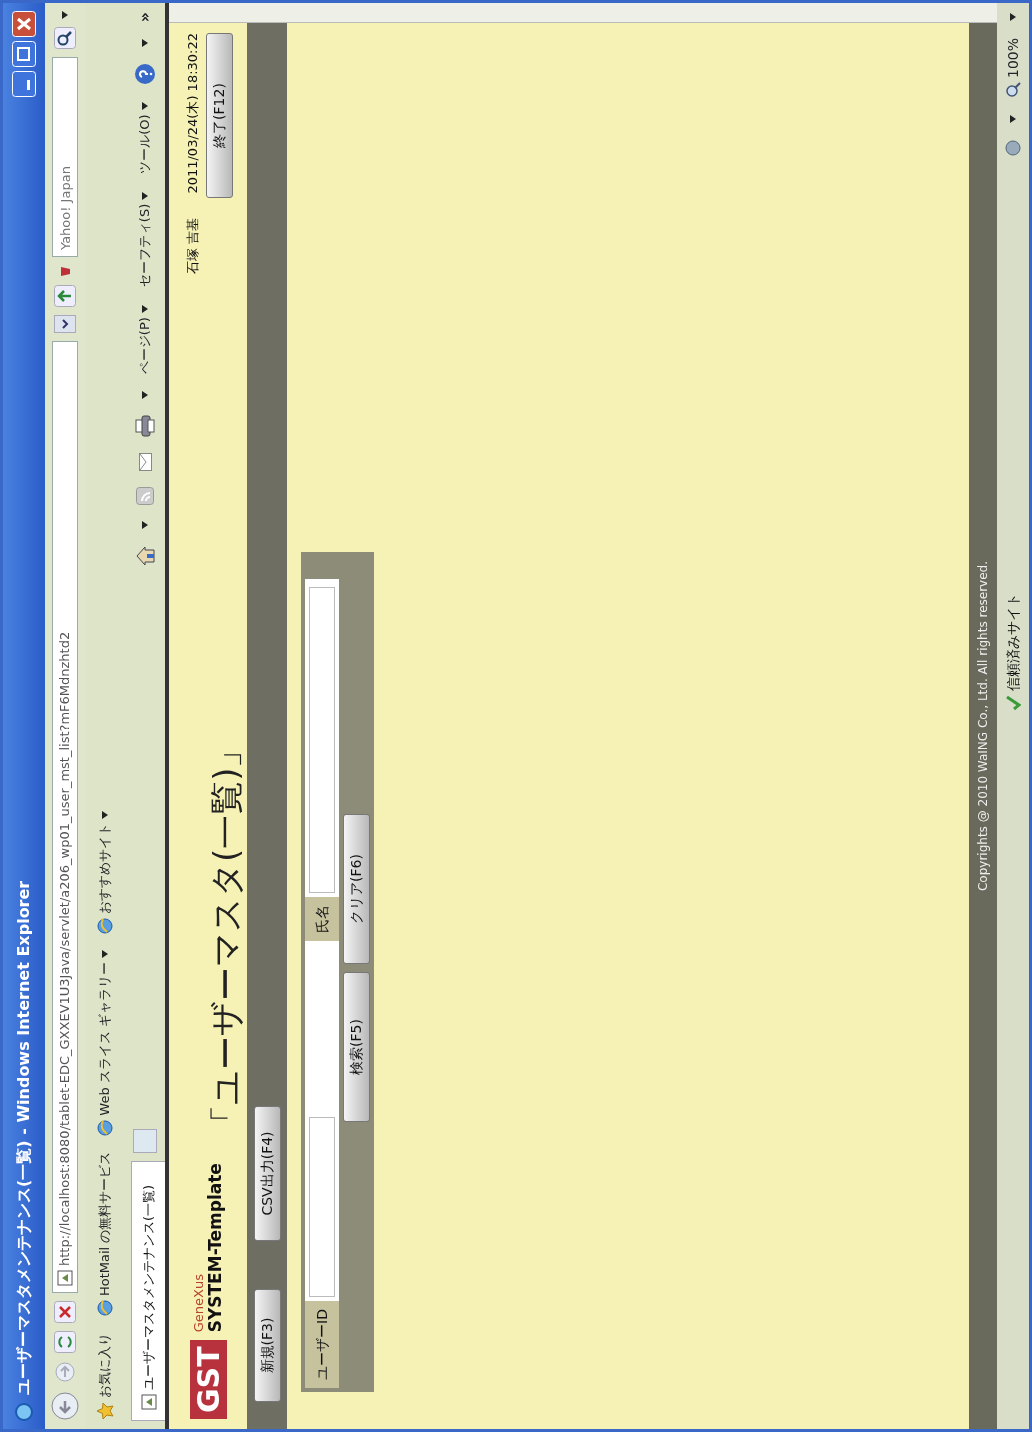  I want to click on mail-icon, so click(145, 462).